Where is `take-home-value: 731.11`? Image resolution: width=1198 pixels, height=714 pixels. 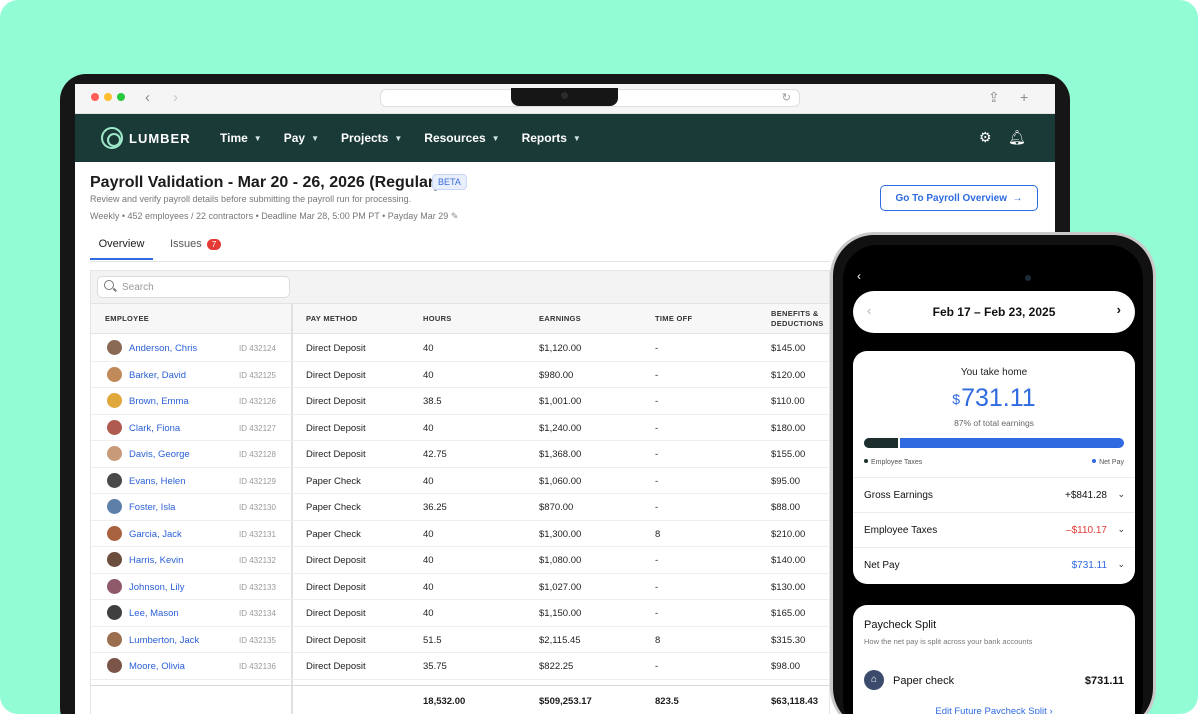
take-home-value: 731.11 is located at coordinates (998, 398).